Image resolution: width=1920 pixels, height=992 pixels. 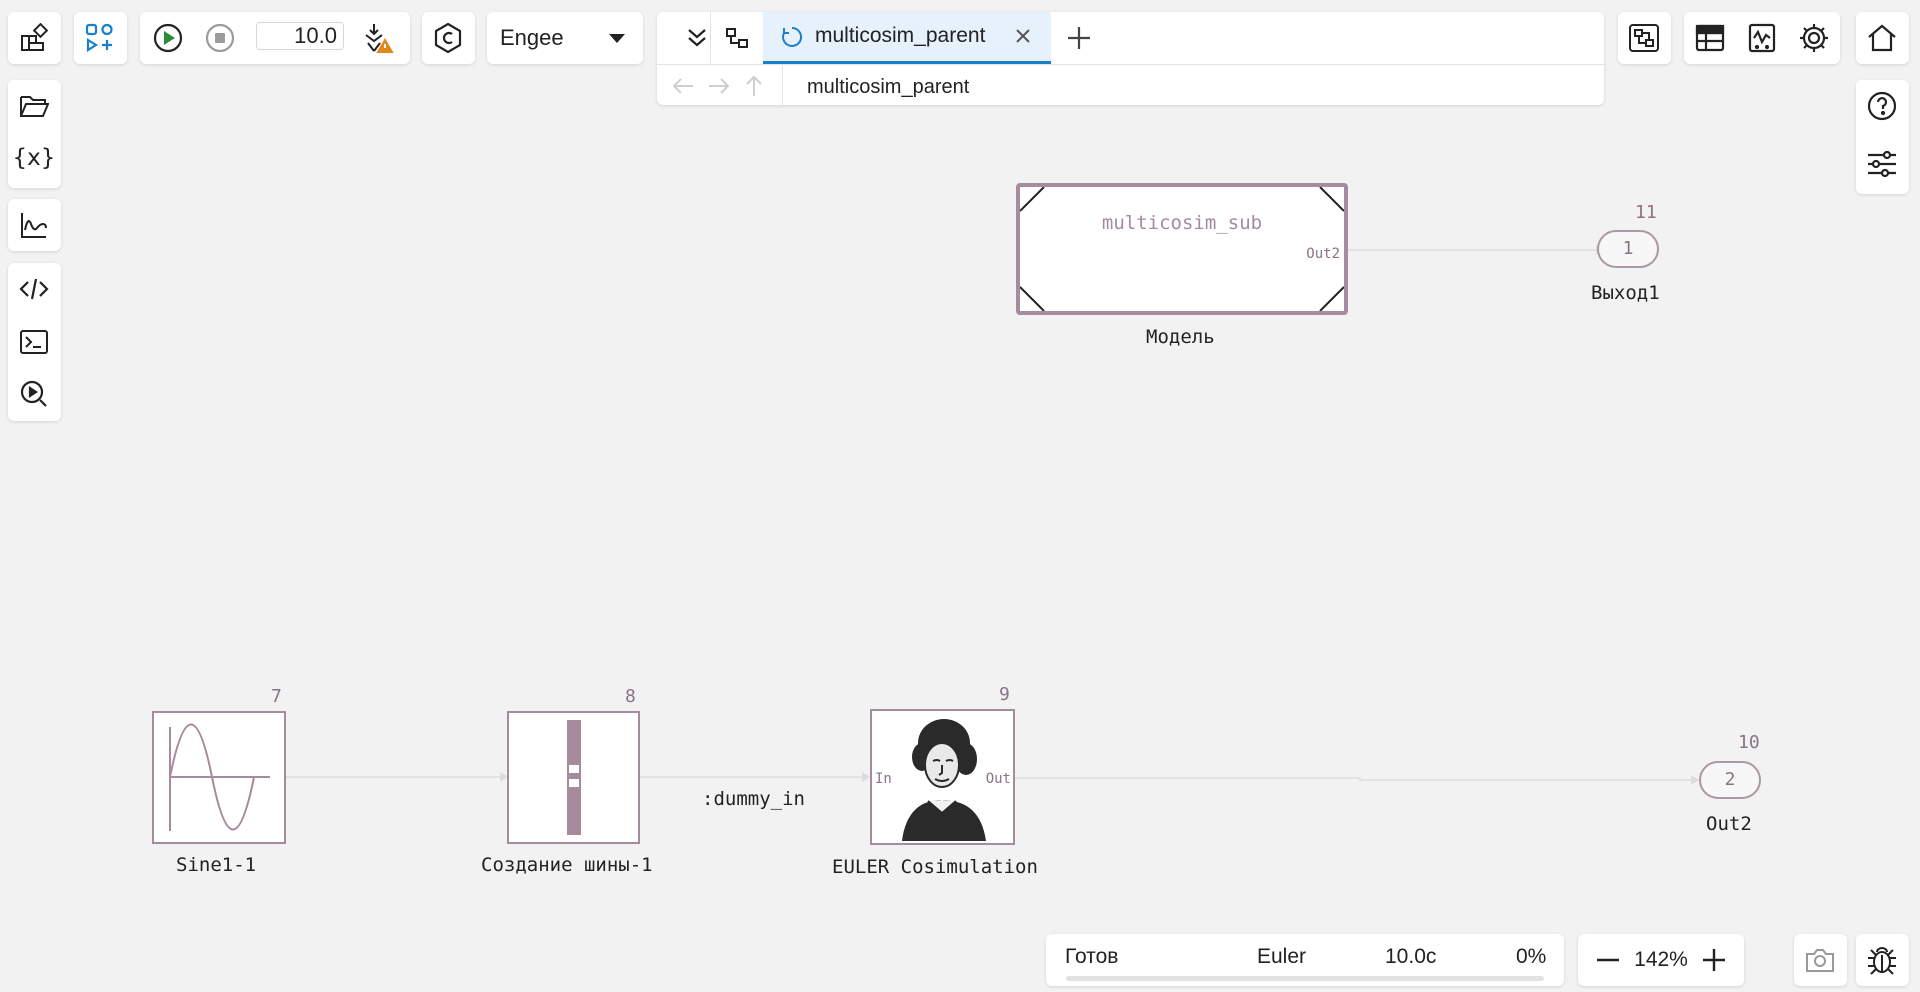 I want to click on euler-cosim-block: In Out, so click(x=942, y=777).